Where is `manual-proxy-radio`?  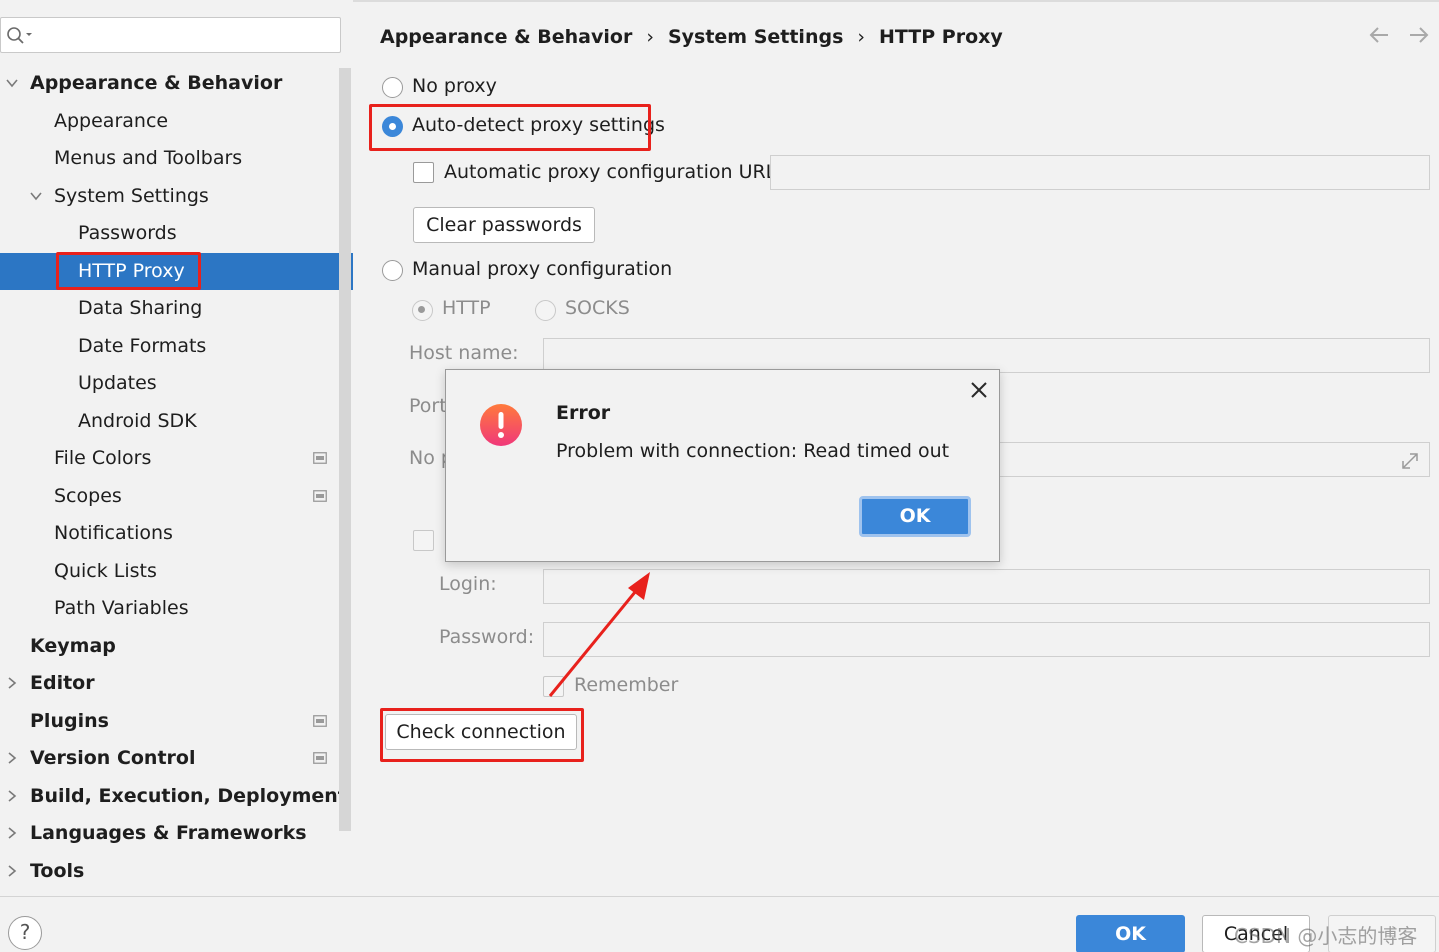
manual-proxy-radio is located at coordinates (392, 270).